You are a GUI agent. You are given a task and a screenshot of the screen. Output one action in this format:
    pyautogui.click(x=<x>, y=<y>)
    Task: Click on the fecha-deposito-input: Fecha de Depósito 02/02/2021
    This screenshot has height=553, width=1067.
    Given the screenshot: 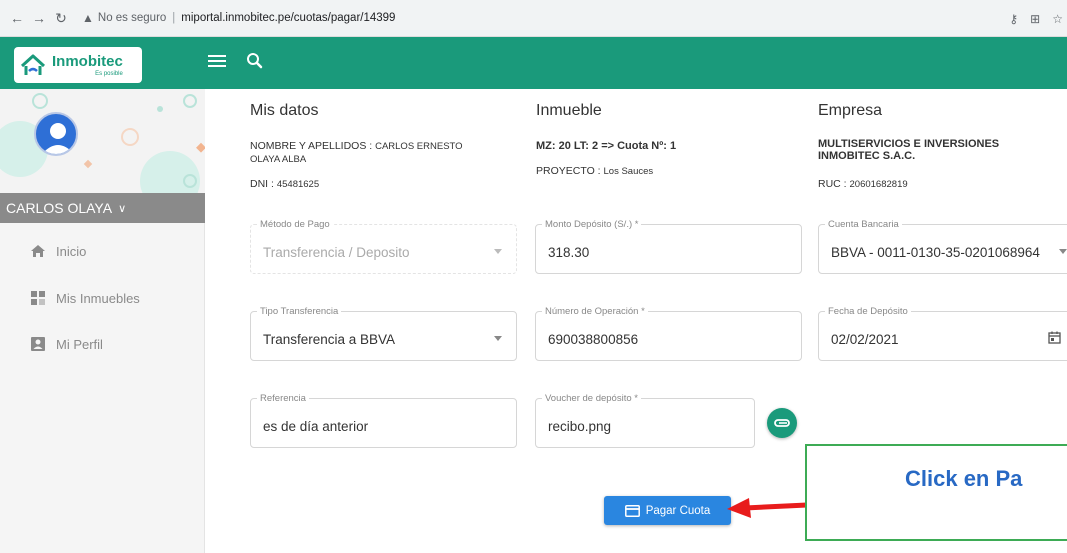 What is the action you would take?
    pyautogui.click(x=942, y=333)
    